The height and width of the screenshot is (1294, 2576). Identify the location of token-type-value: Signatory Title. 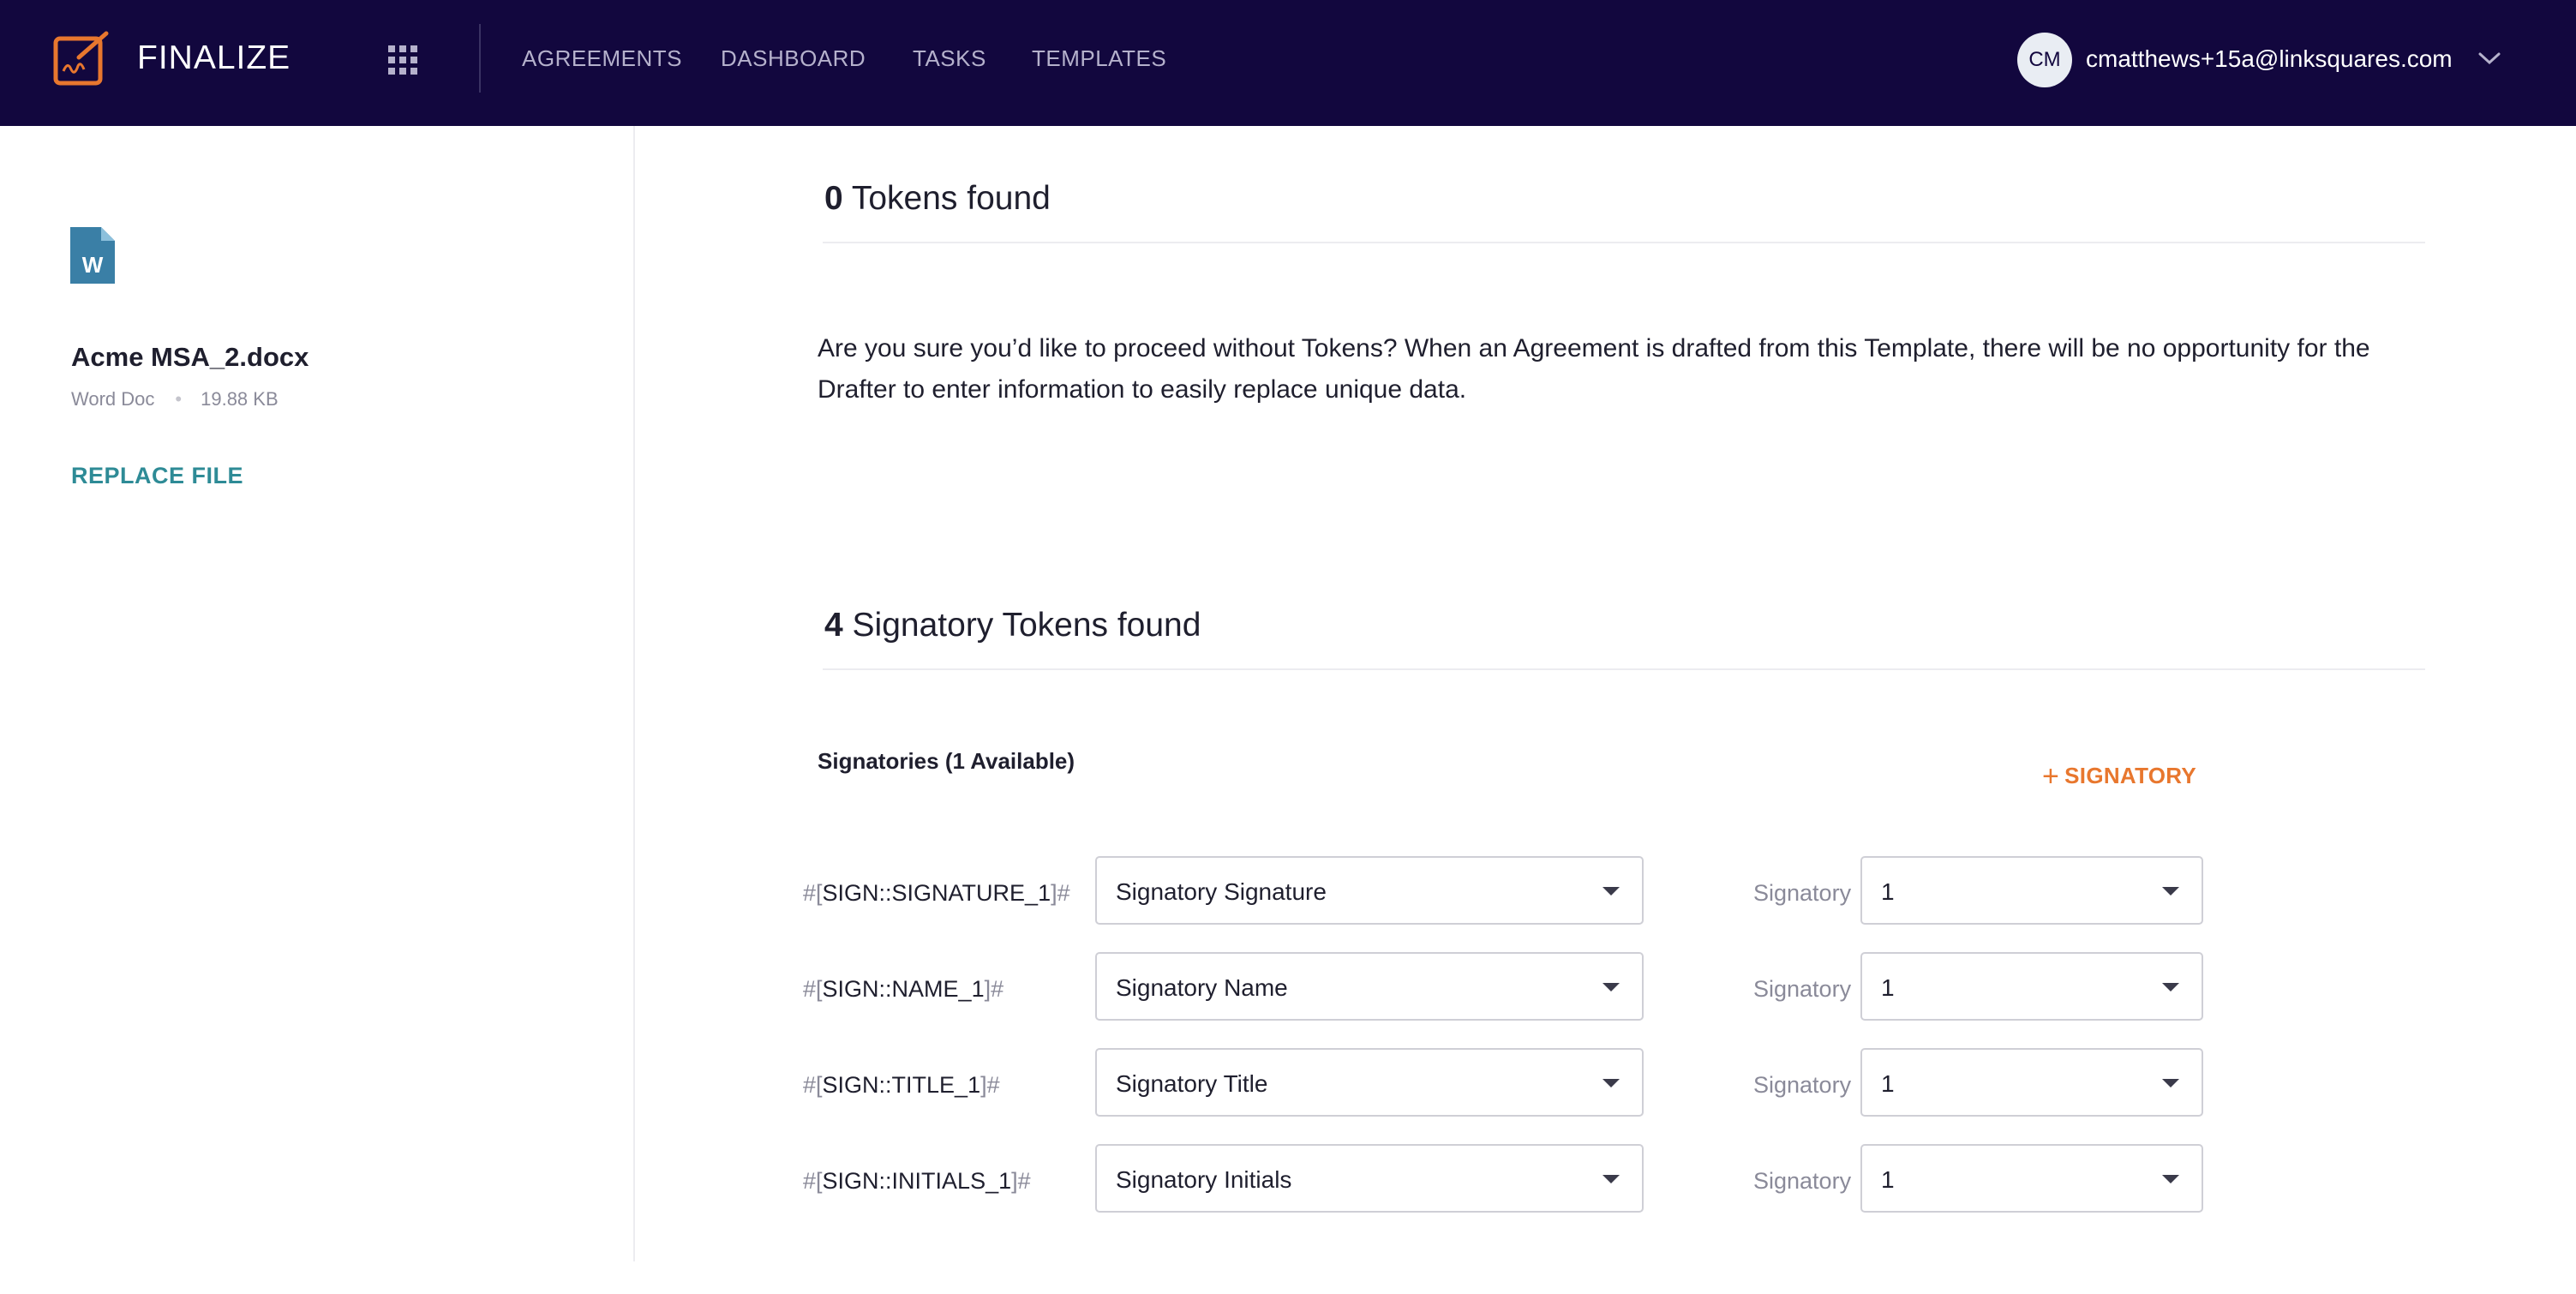
(1192, 1083).